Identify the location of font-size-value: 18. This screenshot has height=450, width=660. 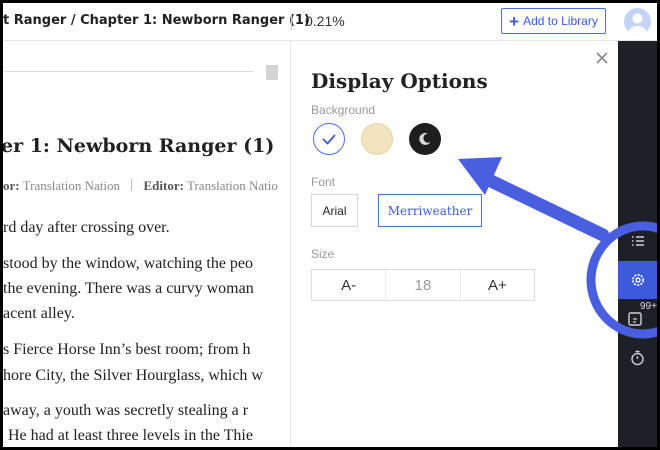
(423, 285).